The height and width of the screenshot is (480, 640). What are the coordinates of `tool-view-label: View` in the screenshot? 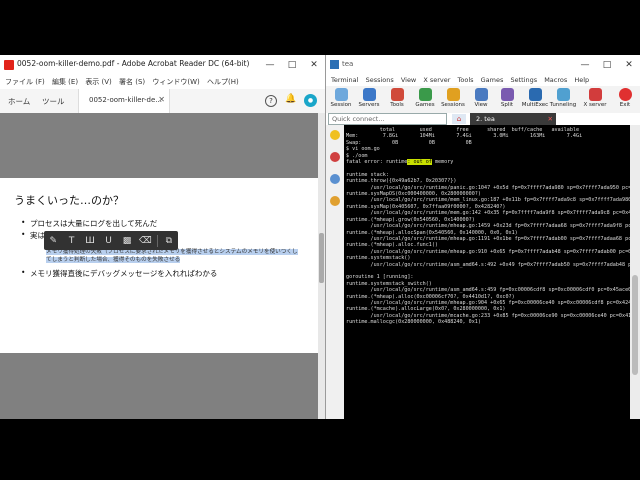 It's located at (481, 105).